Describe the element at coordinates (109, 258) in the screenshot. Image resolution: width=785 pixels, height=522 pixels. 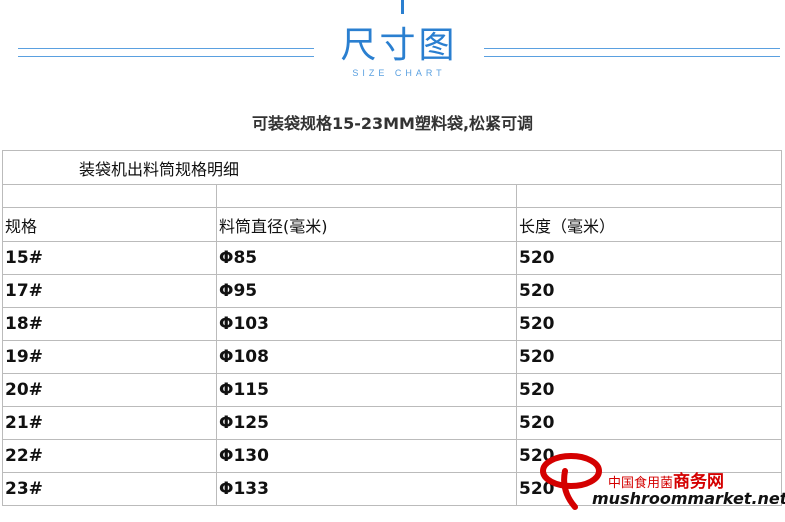
I see `cell-size: 15#` at that location.